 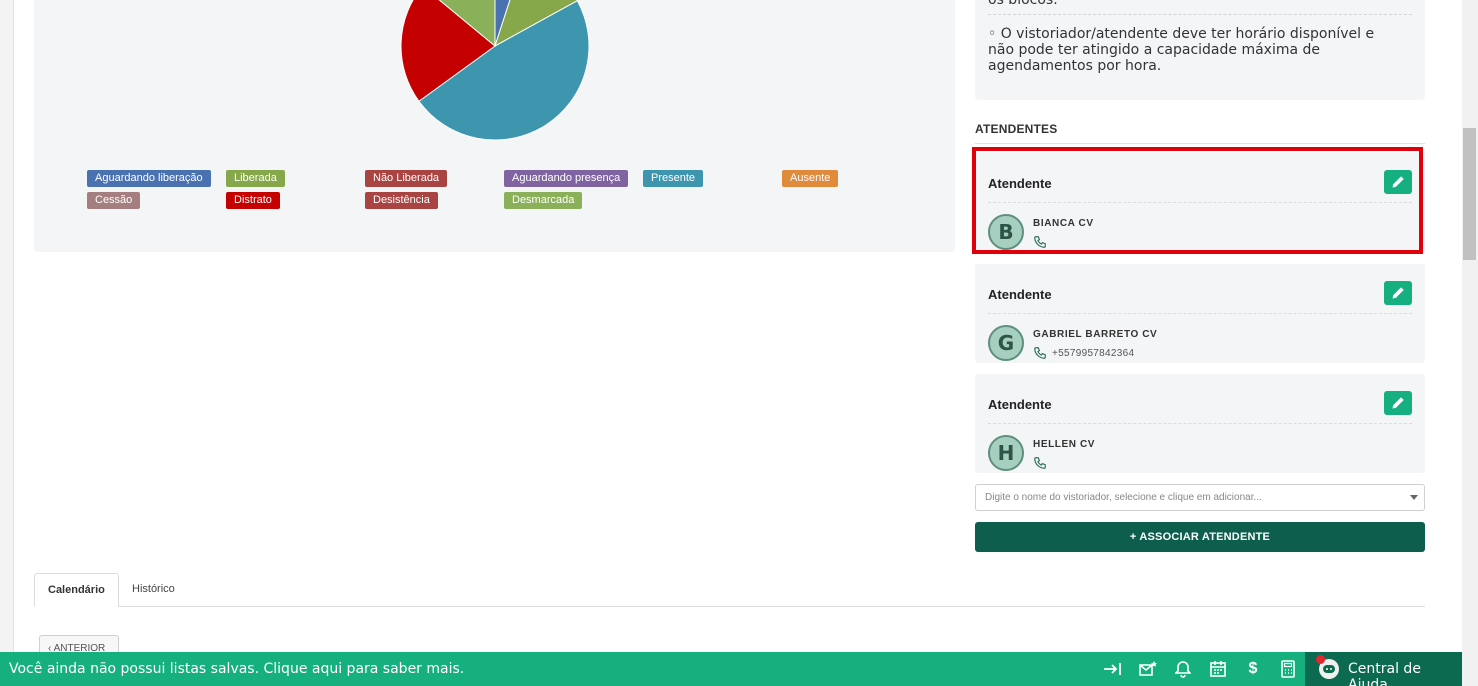 I want to click on dollar-icon: $, so click(x=1253, y=669).